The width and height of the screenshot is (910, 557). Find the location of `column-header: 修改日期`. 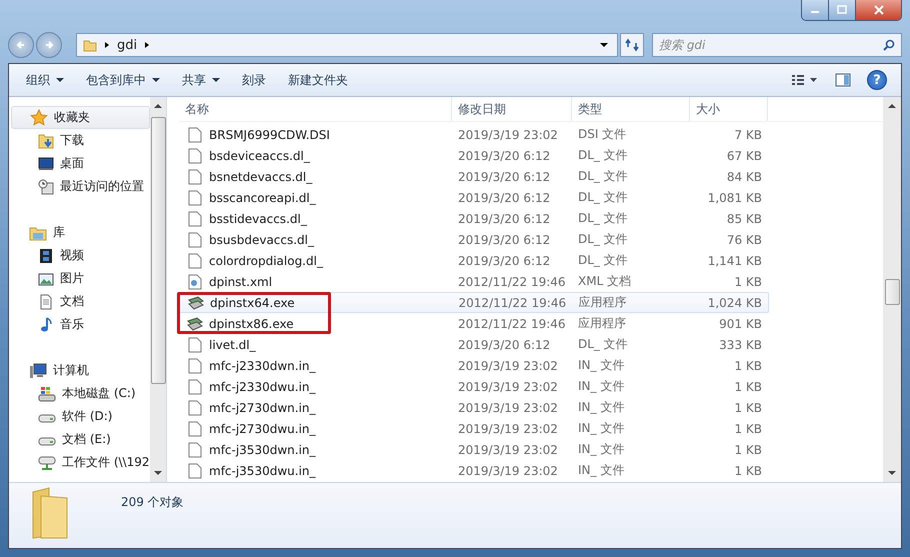

column-header: 修改日期 is located at coordinates (512, 109).